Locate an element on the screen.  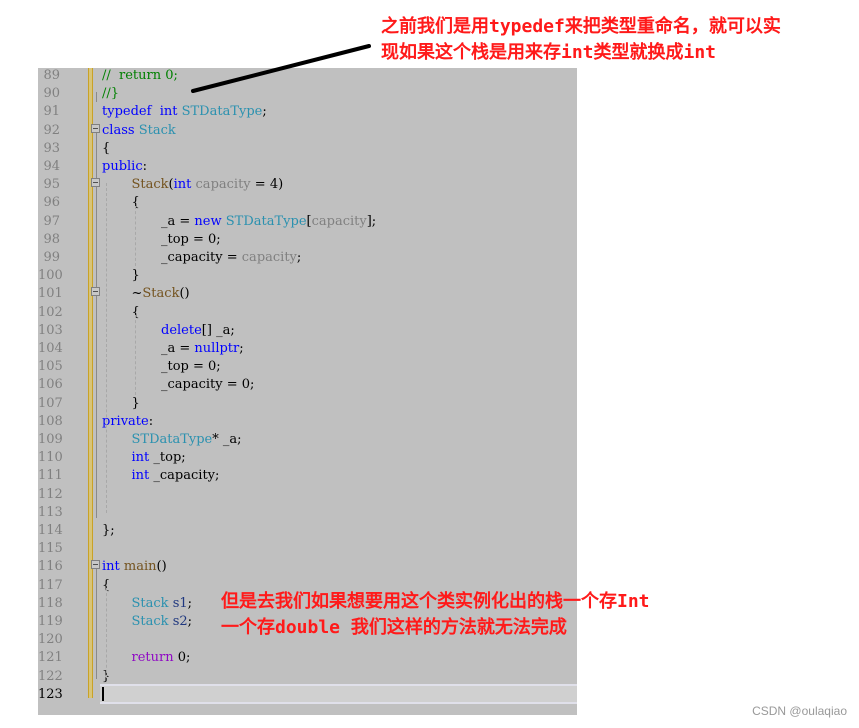
annotation-arrow-line is located at coordinates (281, 68).